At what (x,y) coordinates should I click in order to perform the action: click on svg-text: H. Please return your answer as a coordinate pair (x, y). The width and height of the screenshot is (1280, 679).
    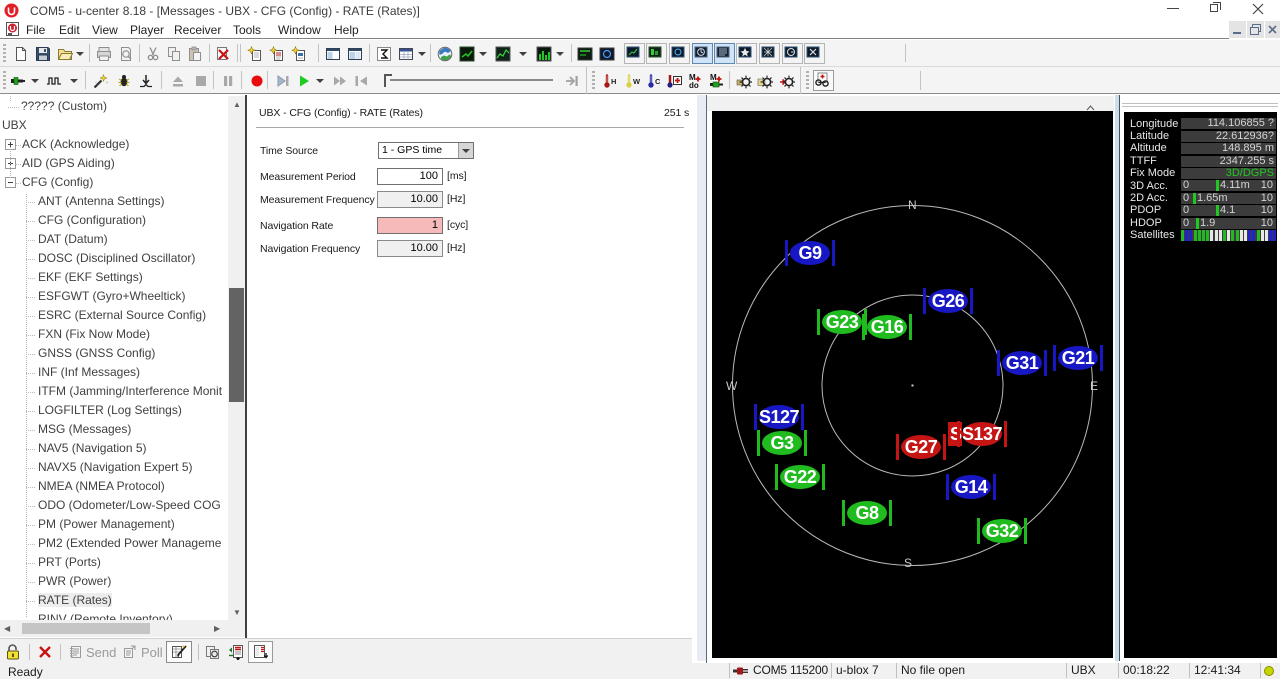
    Looking at the image, I should click on (613, 81).